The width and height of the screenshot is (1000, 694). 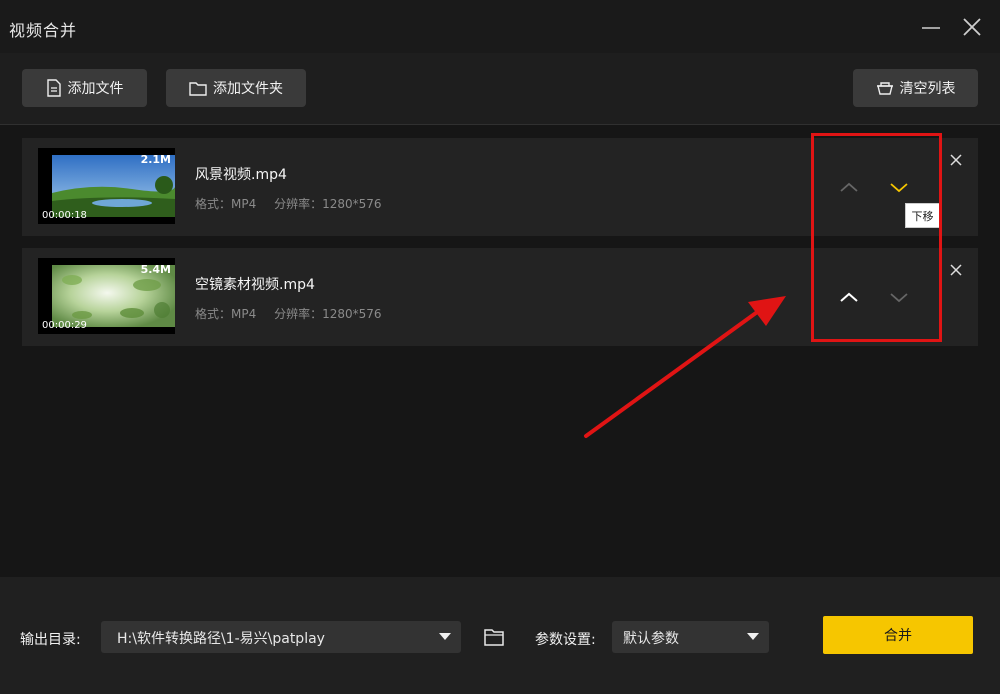 What do you see at coordinates (500, 89) in the screenshot?
I see `toolbar: 添加文件 添加文件夹 清空列表` at bounding box center [500, 89].